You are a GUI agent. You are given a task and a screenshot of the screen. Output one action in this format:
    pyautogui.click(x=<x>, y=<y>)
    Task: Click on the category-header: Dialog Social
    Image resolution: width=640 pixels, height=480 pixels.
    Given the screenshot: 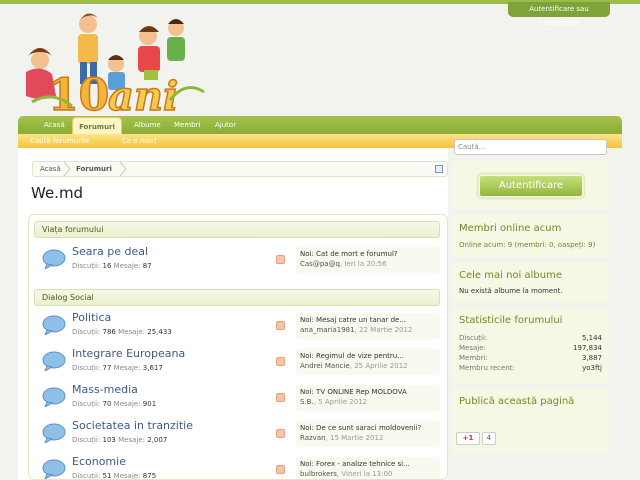 What is the action you would take?
    pyautogui.click(x=237, y=297)
    